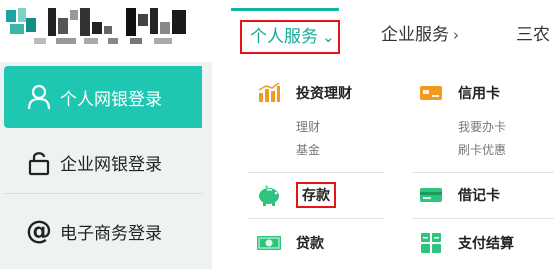  What do you see at coordinates (285, 9) in the screenshot?
I see `active-tab-indicator` at bounding box center [285, 9].